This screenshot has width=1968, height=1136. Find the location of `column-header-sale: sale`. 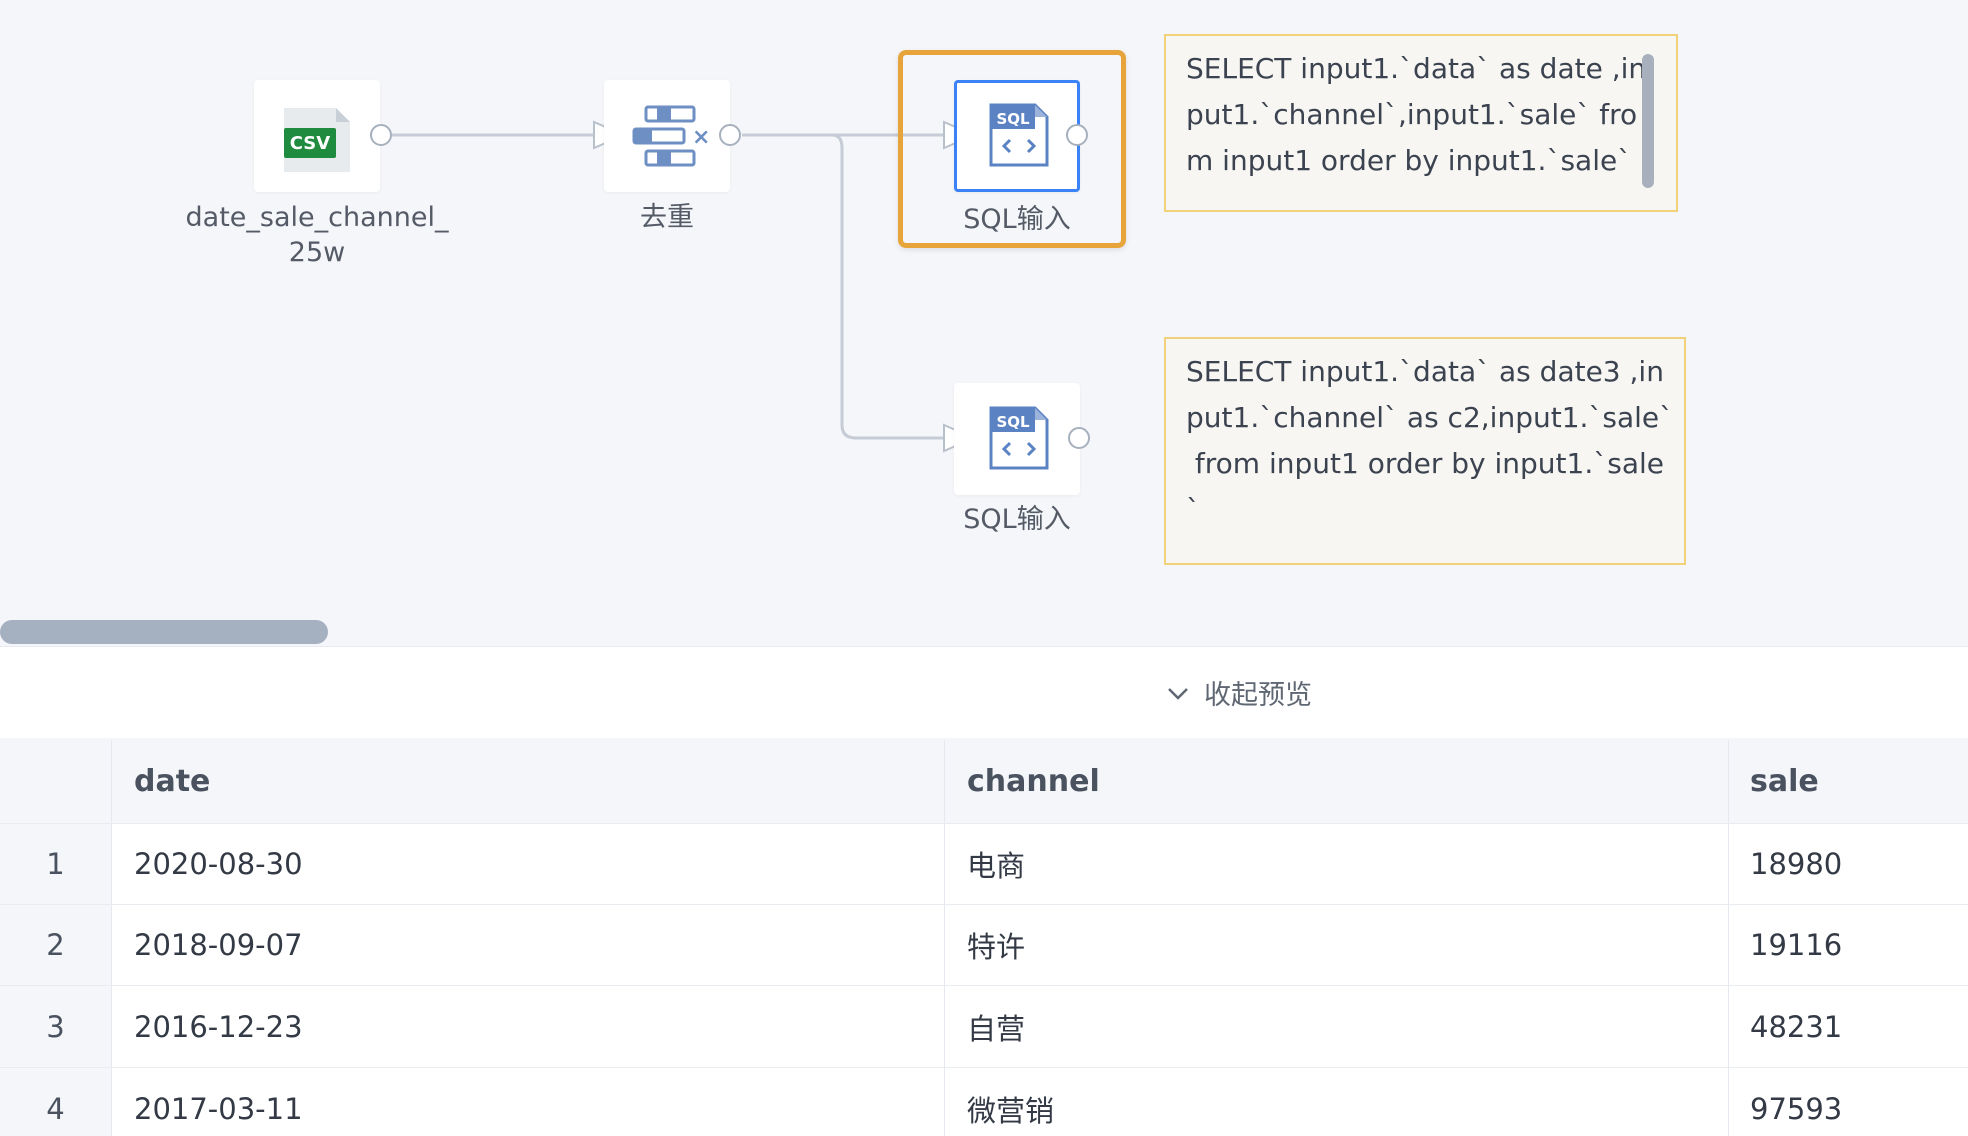

column-header-sale: sale is located at coordinates (1849, 781).